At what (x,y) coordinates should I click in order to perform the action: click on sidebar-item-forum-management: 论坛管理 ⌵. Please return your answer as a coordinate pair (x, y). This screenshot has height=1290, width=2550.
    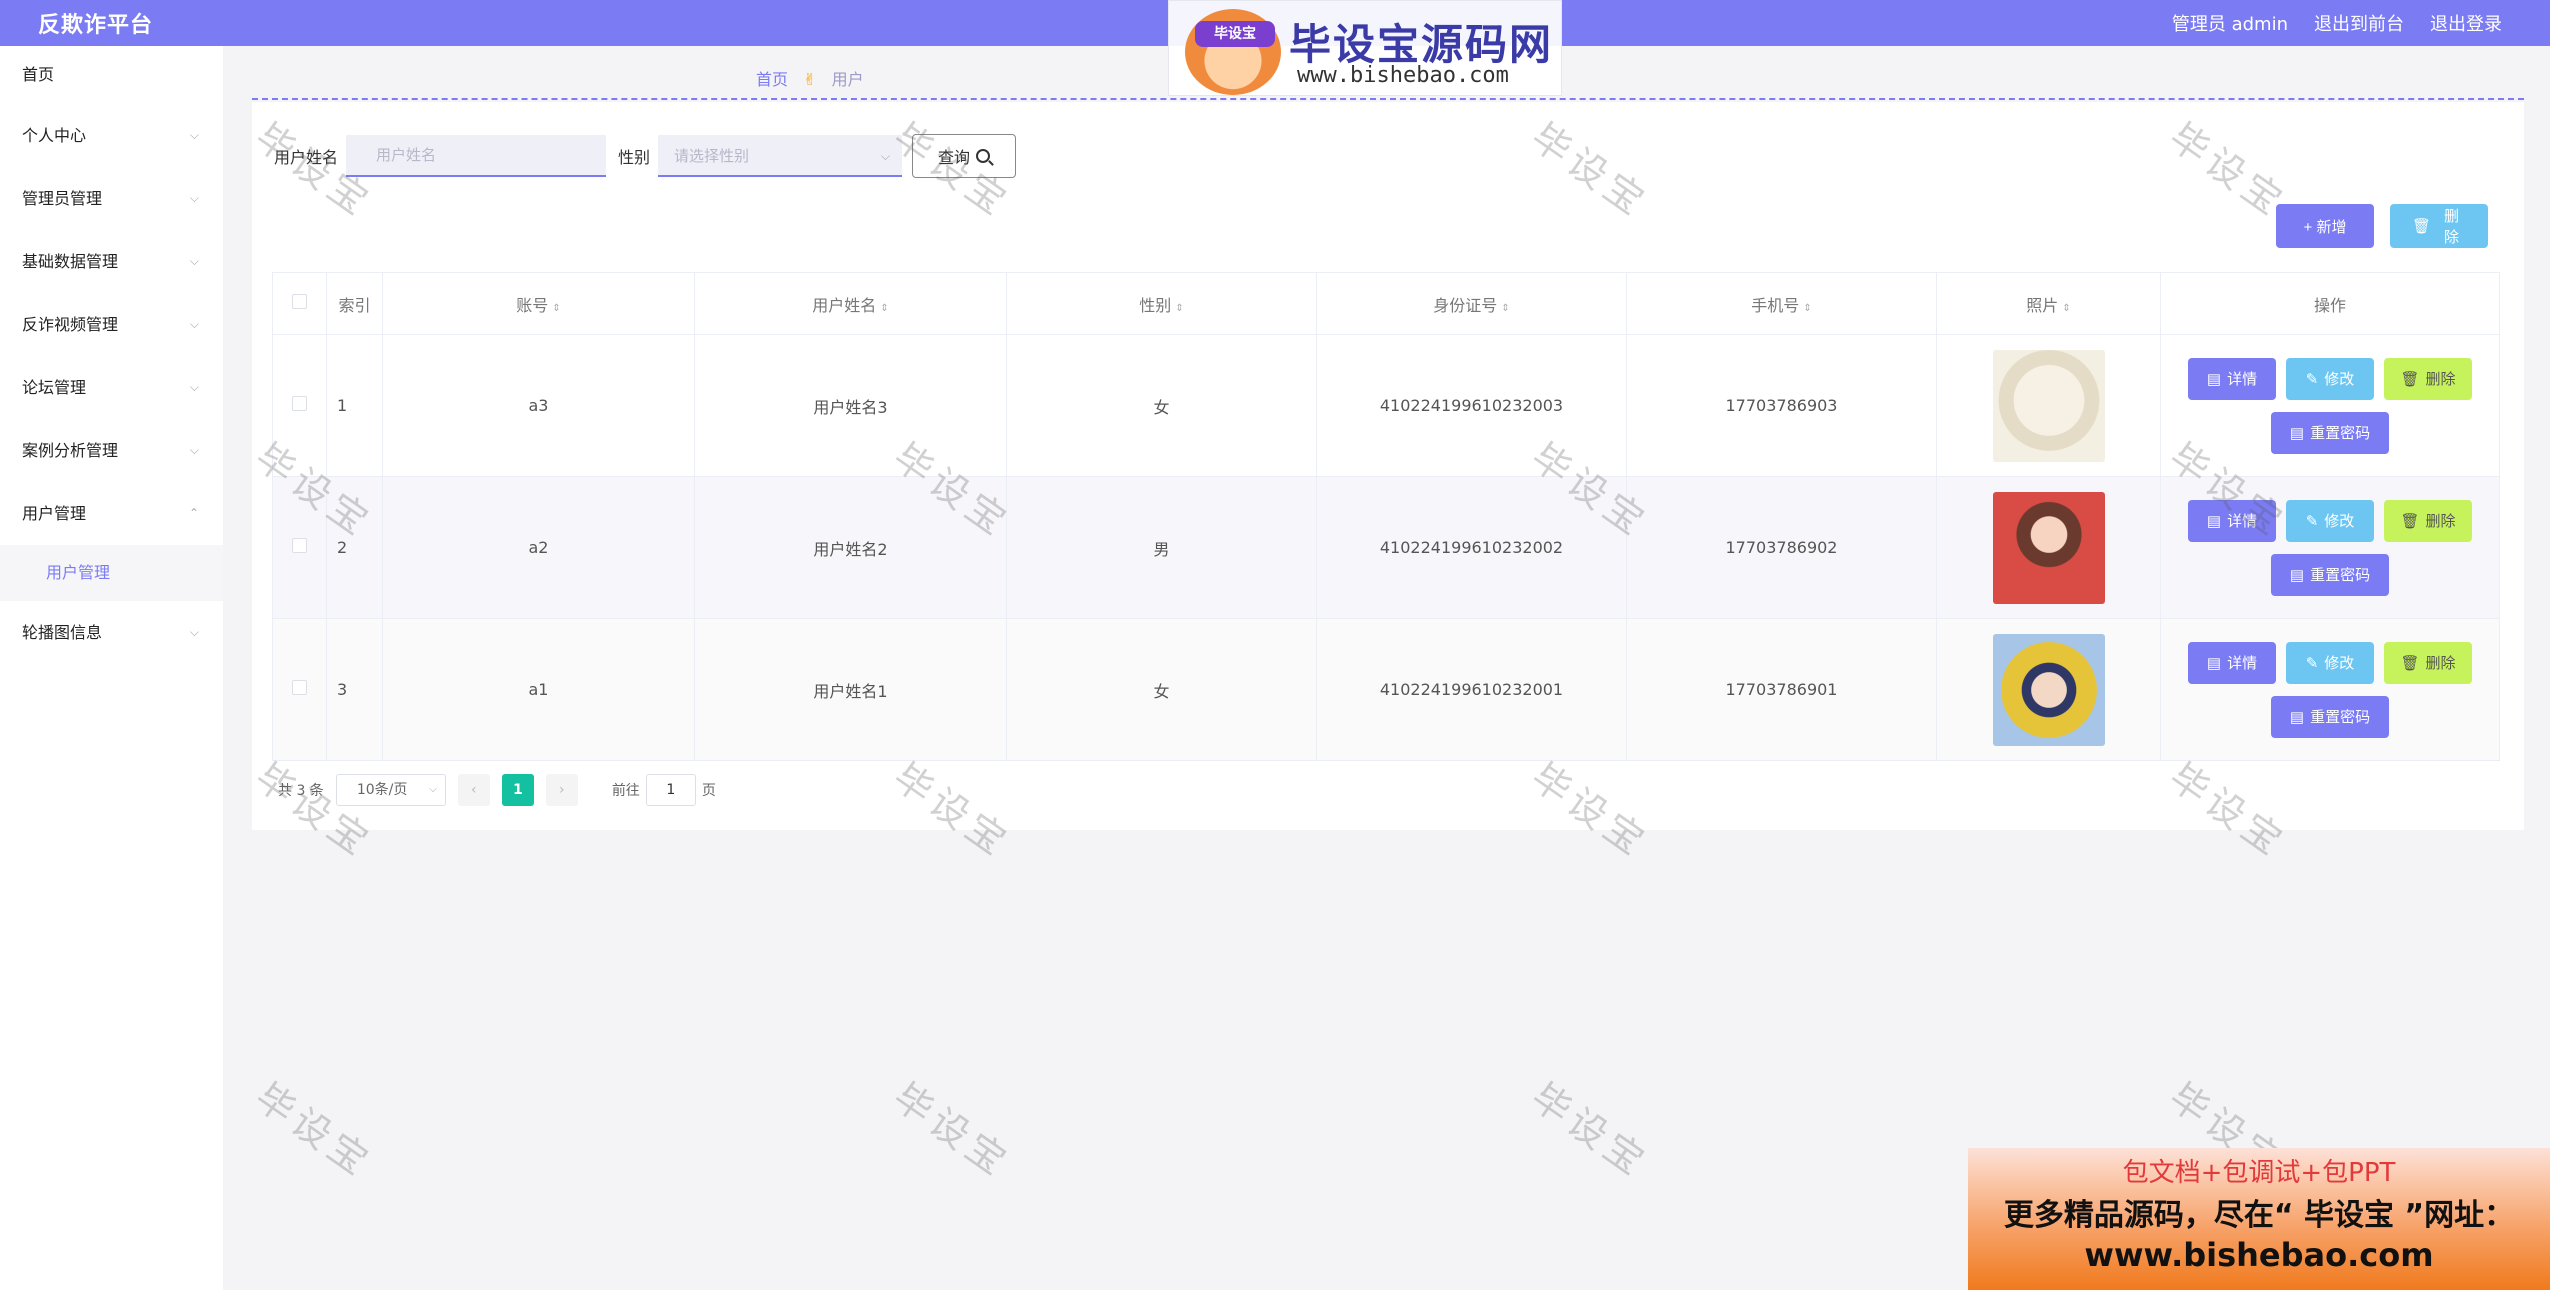
    Looking at the image, I should click on (111, 387).